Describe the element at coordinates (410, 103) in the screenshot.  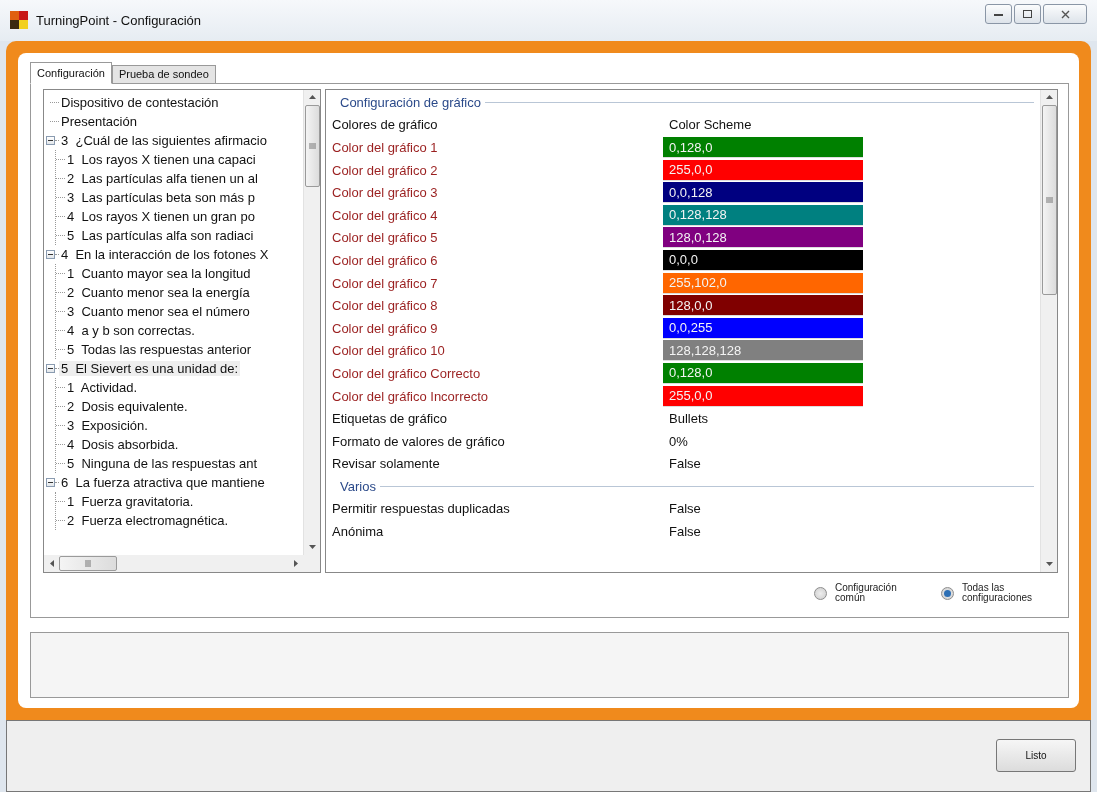
I see `section-title: Configuración de gráfico` at that location.